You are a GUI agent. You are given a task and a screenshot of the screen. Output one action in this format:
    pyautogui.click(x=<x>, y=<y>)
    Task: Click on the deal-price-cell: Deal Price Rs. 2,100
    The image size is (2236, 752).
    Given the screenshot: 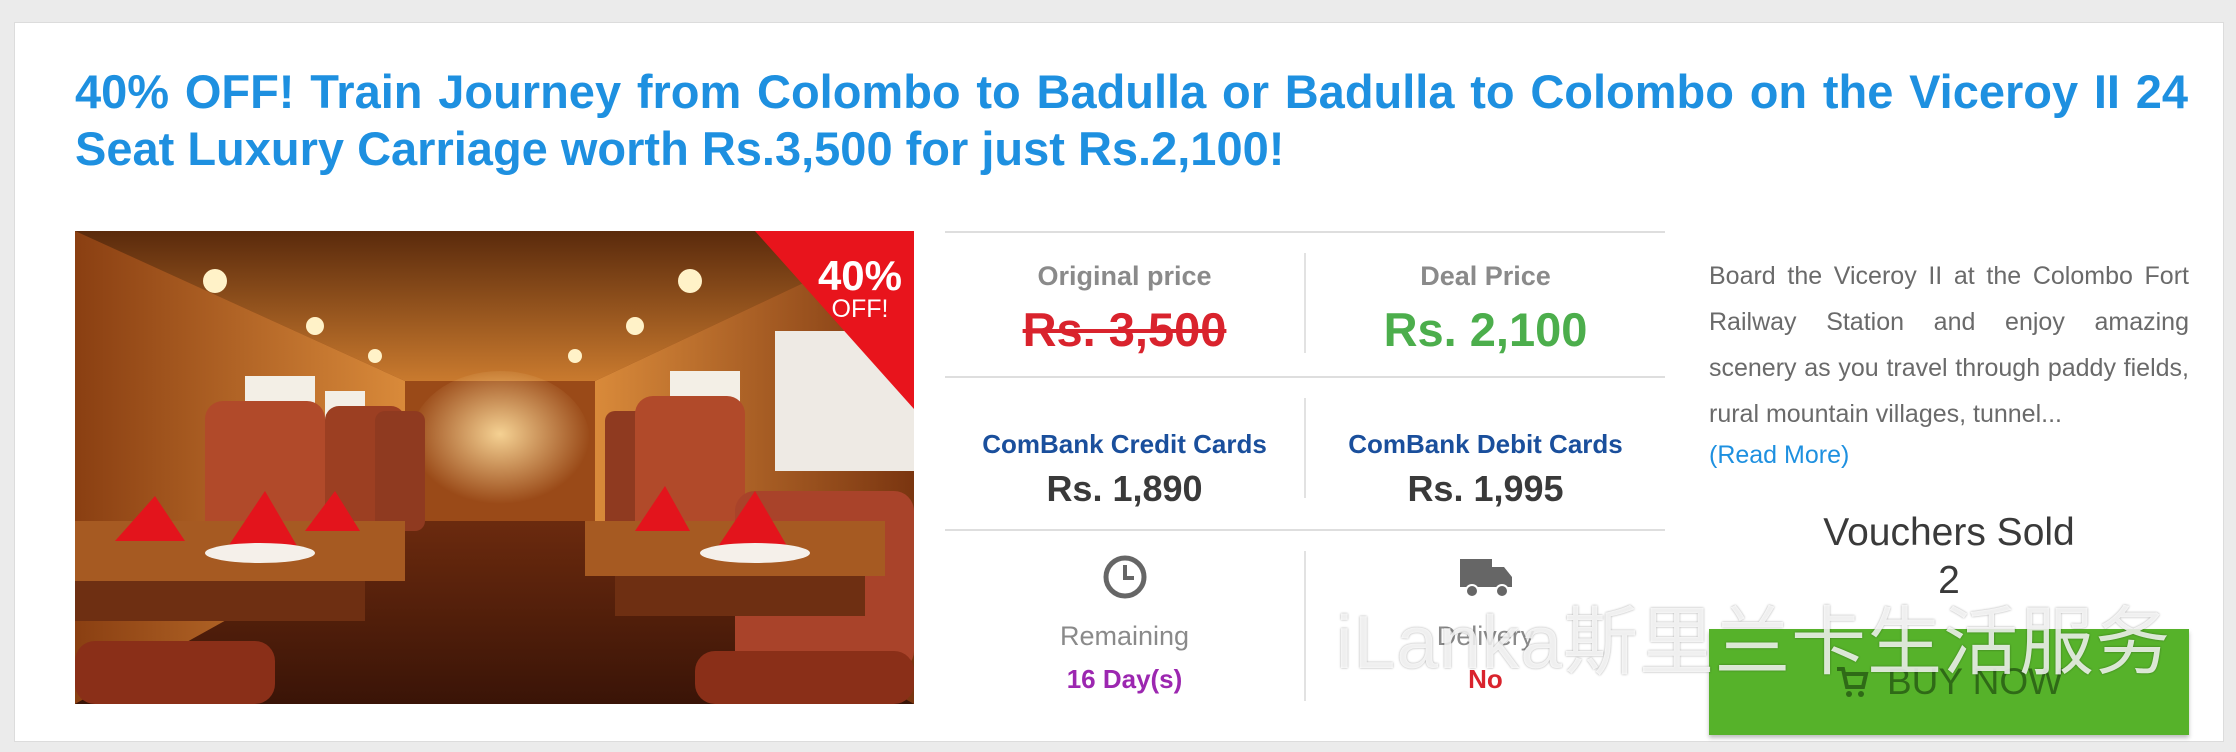 What is the action you would take?
    pyautogui.click(x=1485, y=309)
    